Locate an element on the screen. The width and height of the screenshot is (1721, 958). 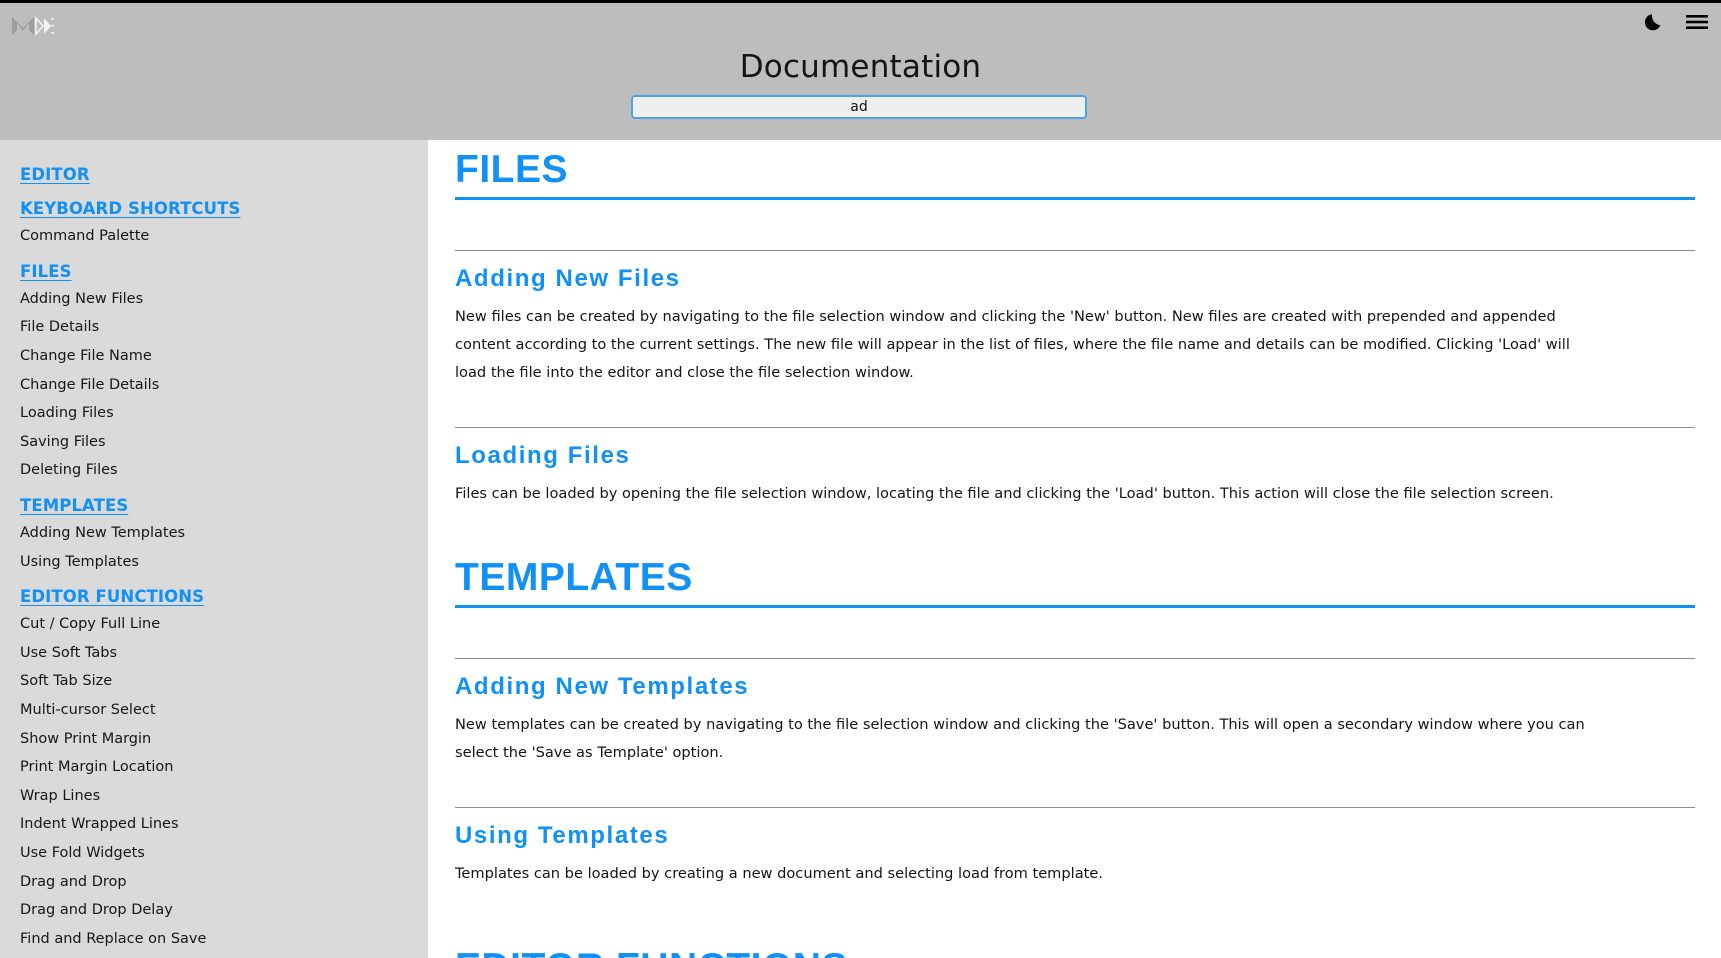
app-logo-icon is located at coordinates (32, 26).